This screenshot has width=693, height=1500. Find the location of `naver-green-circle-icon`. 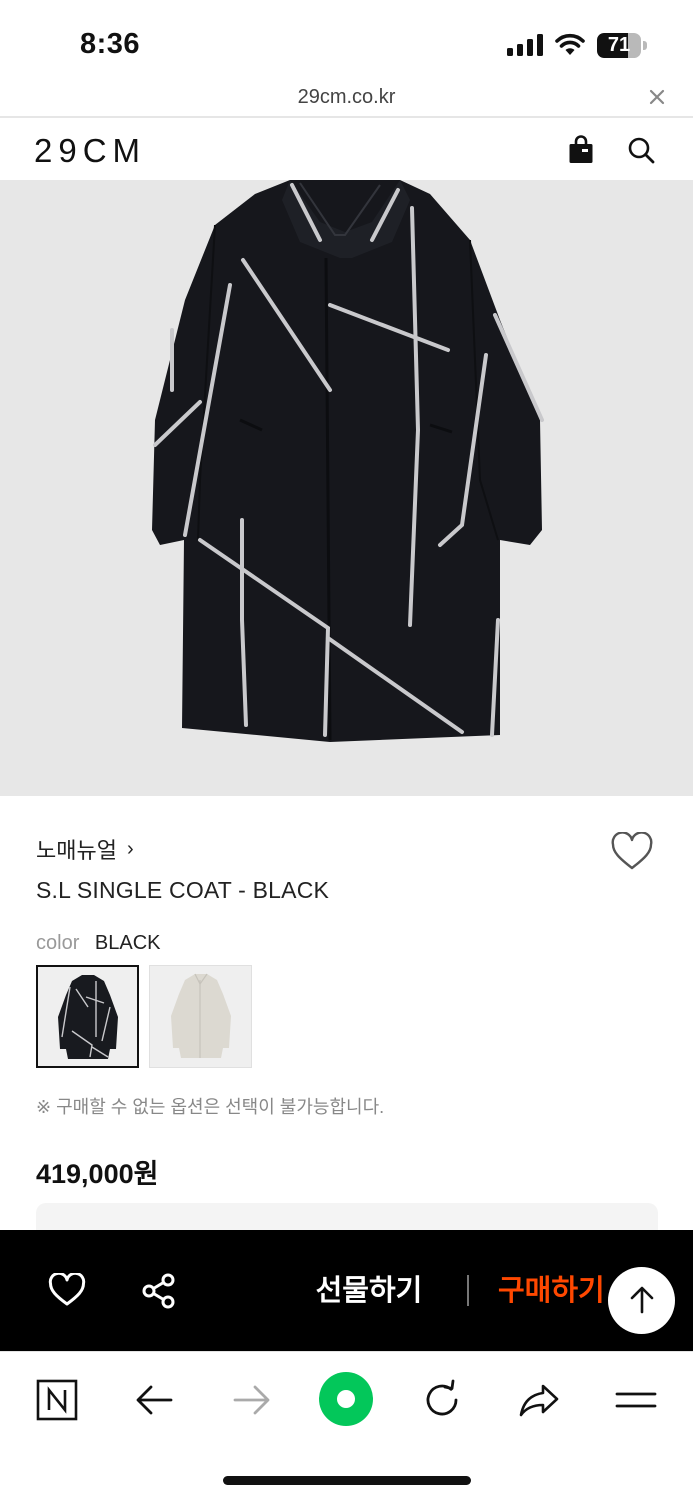

naver-green-circle-icon is located at coordinates (346, 1399).